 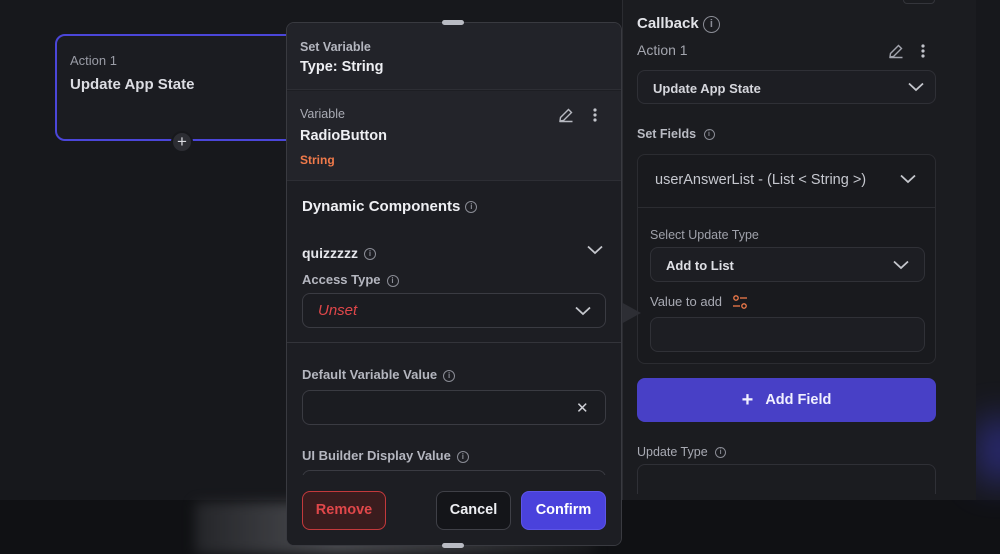 I want to click on dialog-title: Set Variable, so click(x=335, y=47).